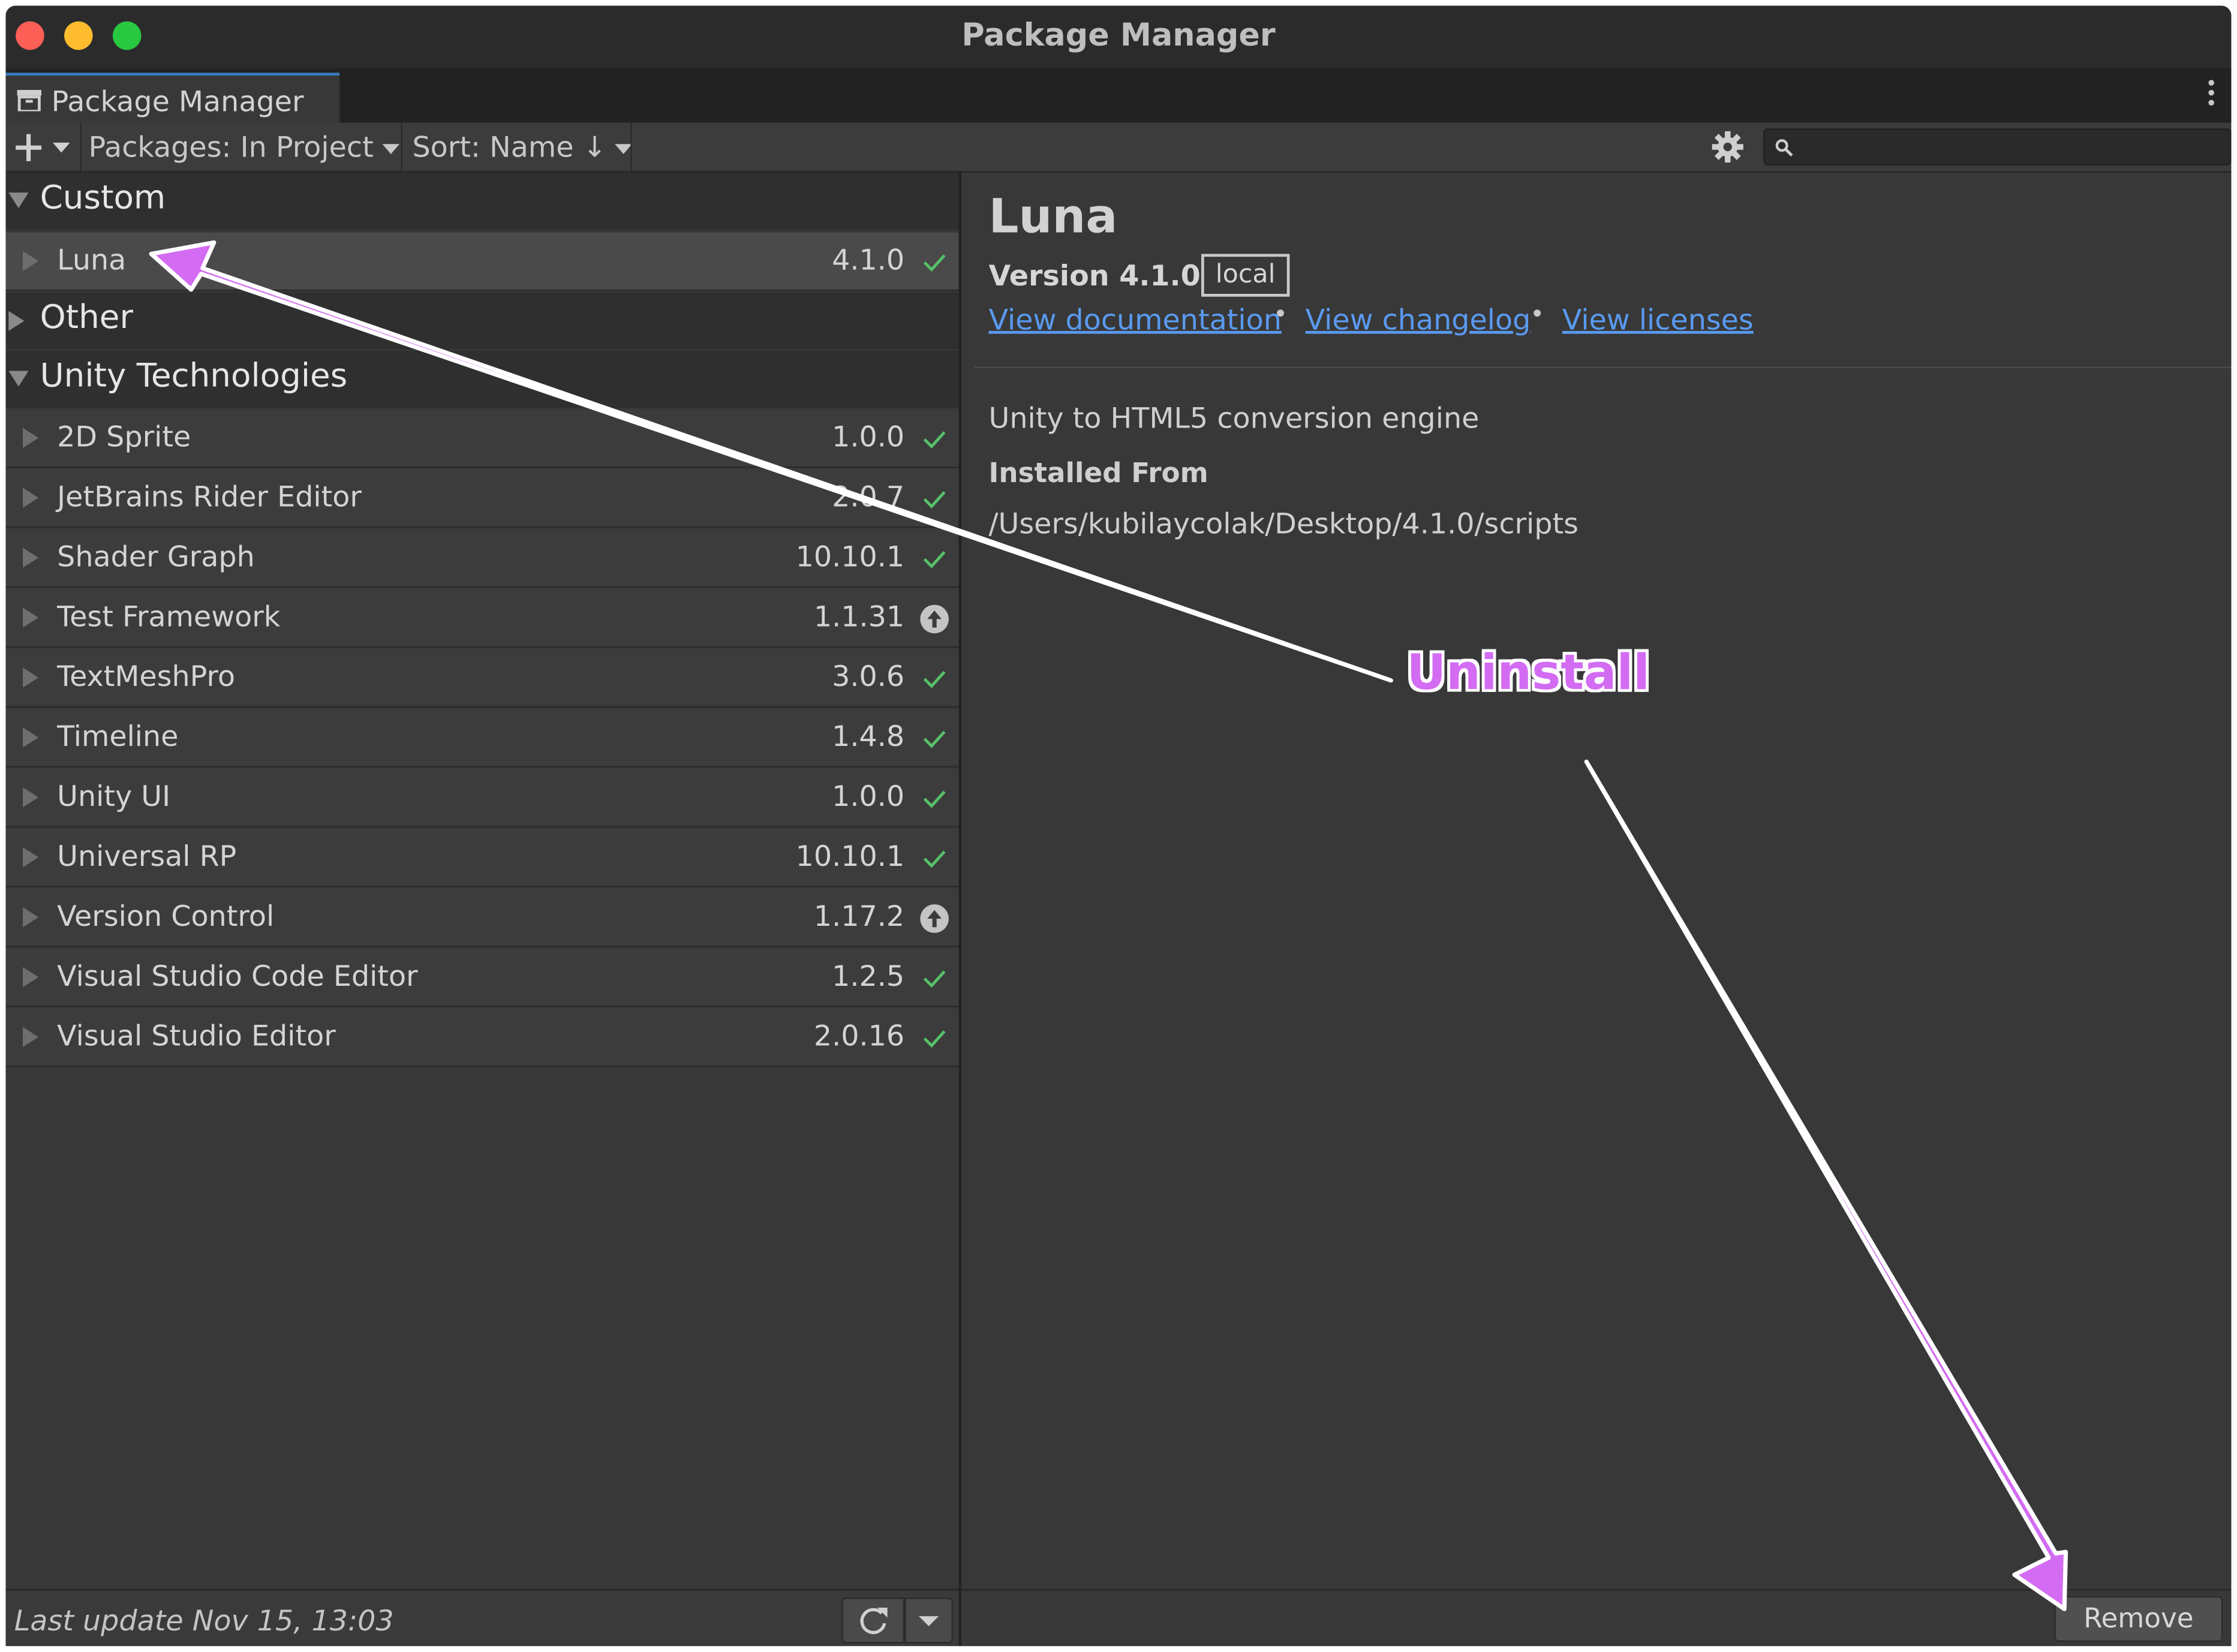 Image resolution: width=2237 pixels, height=1652 pixels. I want to click on annotation-arrow-to-luna, so click(771, 461).